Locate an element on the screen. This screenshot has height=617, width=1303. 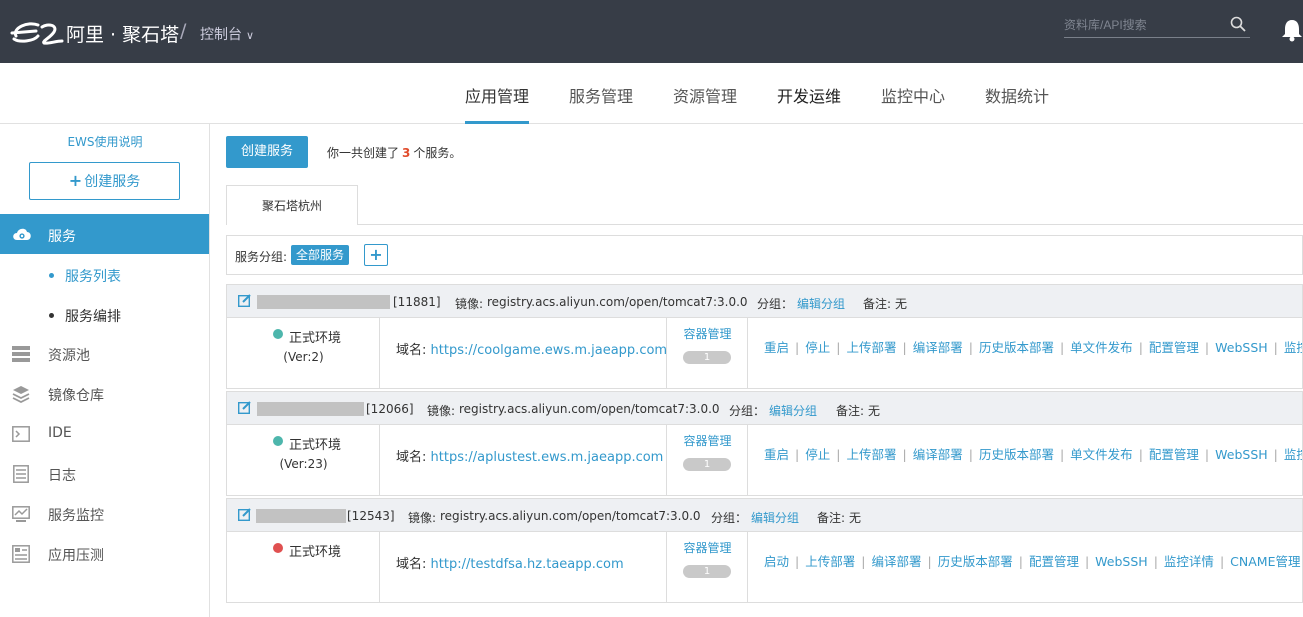
container-cell: 容器管理 1 is located at coordinates (707, 567).